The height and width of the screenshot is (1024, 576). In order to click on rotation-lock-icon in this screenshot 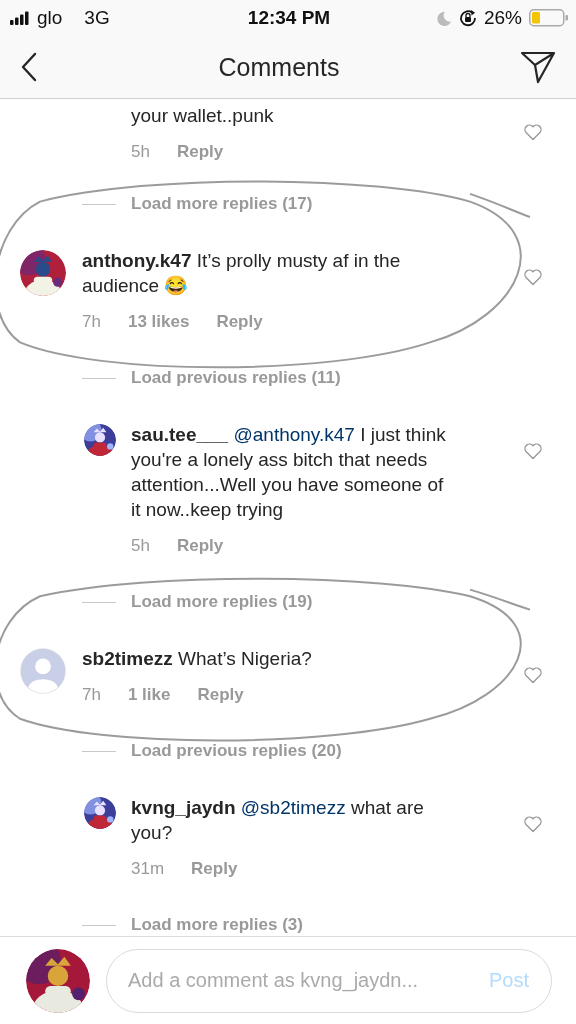, I will do `click(467, 18)`.